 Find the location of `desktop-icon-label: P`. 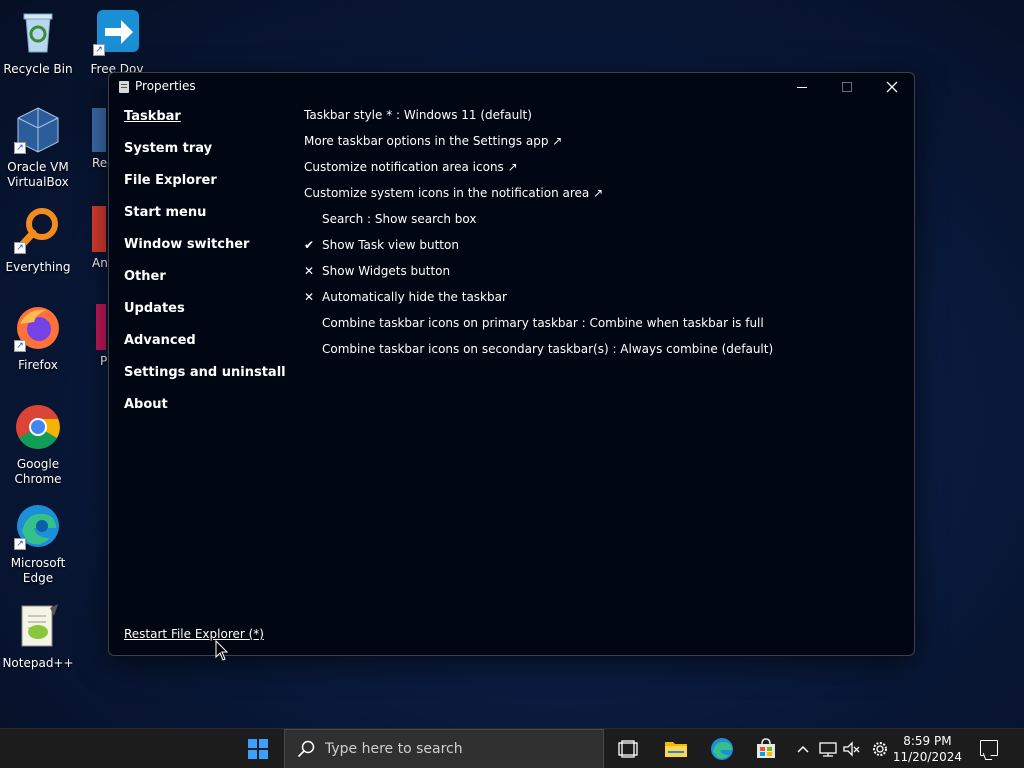

desktop-icon-label: P is located at coordinates (104, 361).